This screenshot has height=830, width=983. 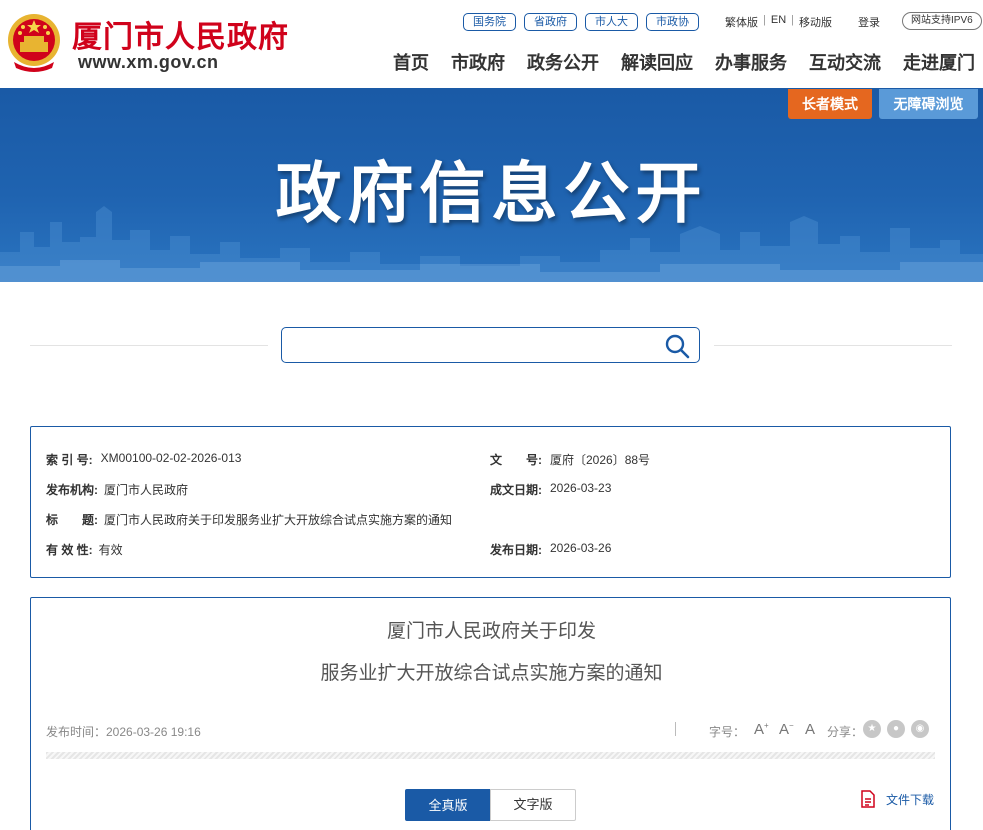 I want to click on meta-label: 索 引 号:, so click(x=69, y=460).